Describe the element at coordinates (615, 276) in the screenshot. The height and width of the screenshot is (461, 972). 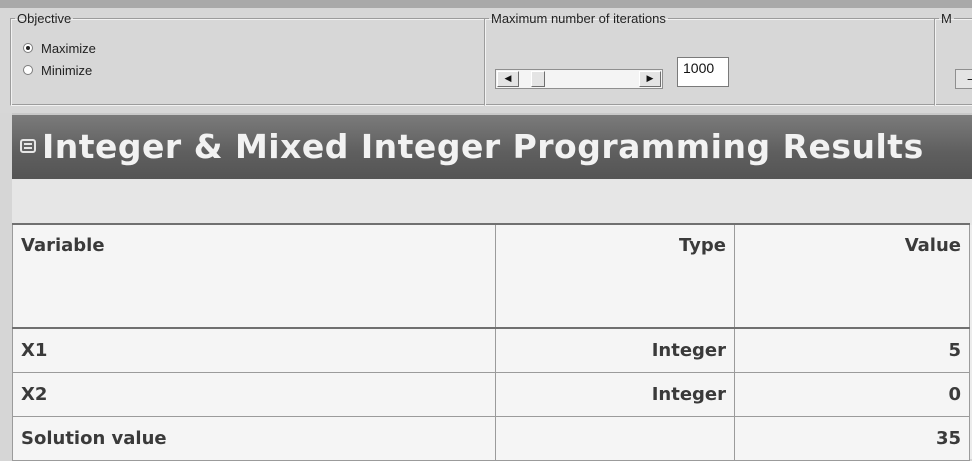
I see `column-header-type: Type` at that location.